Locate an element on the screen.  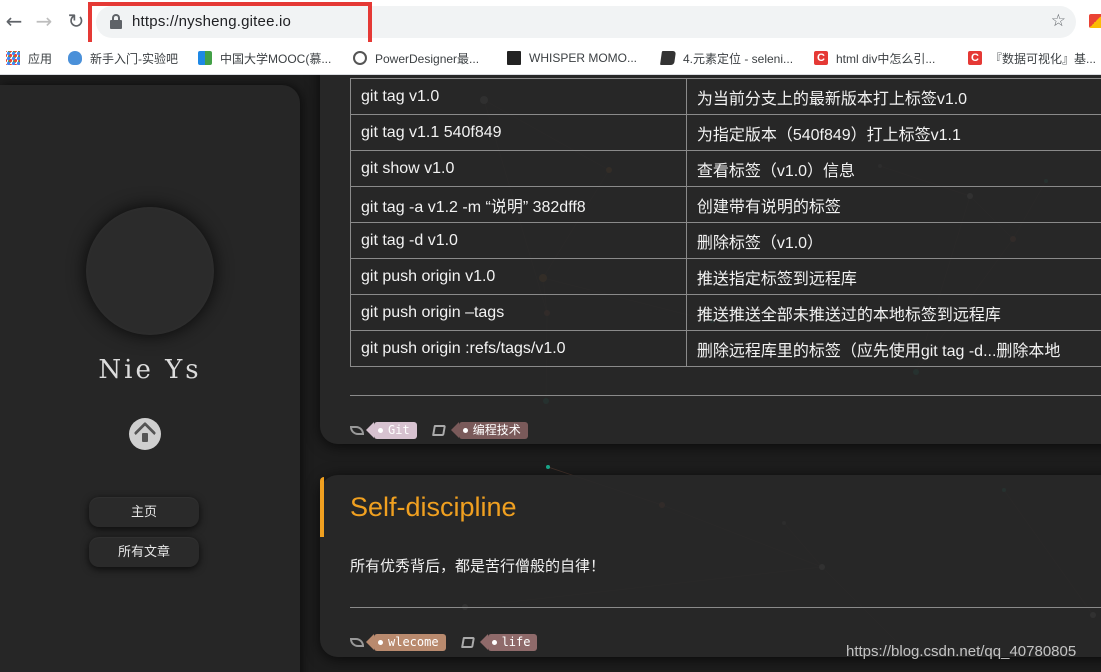
author-name: Nie Ys is located at coordinates (150, 370).